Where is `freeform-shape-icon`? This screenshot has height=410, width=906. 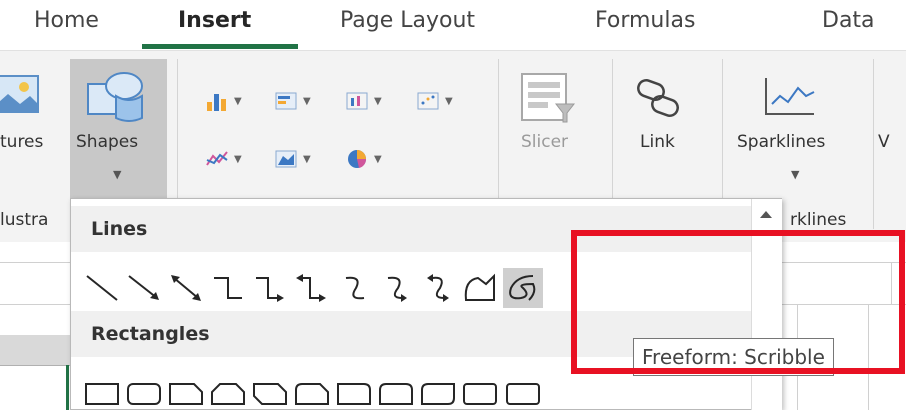
freeform-shape-icon is located at coordinates (479, 287).